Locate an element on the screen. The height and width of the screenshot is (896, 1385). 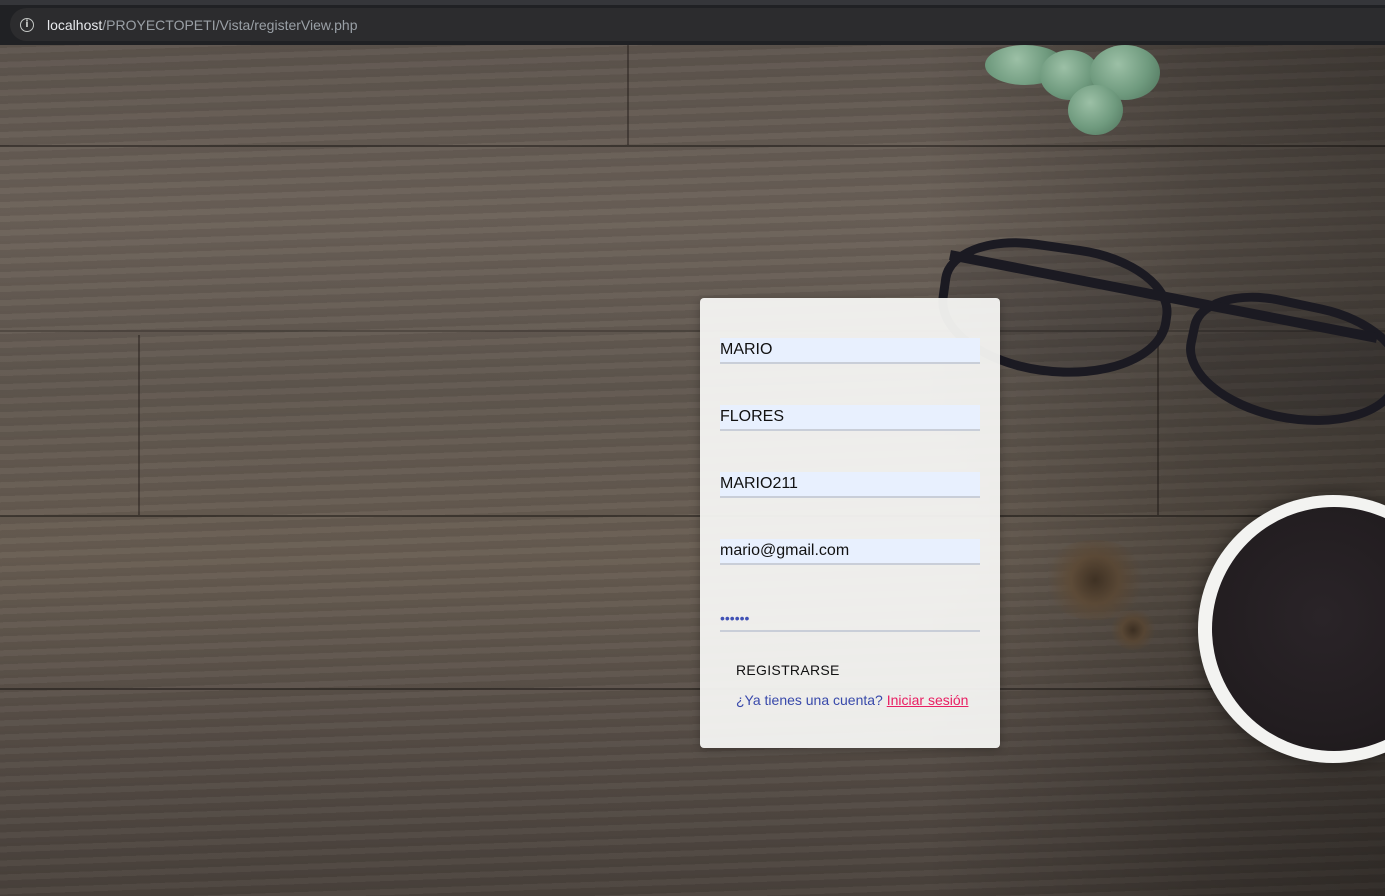
password-value: •••••• is located at coordinates (735, 618).